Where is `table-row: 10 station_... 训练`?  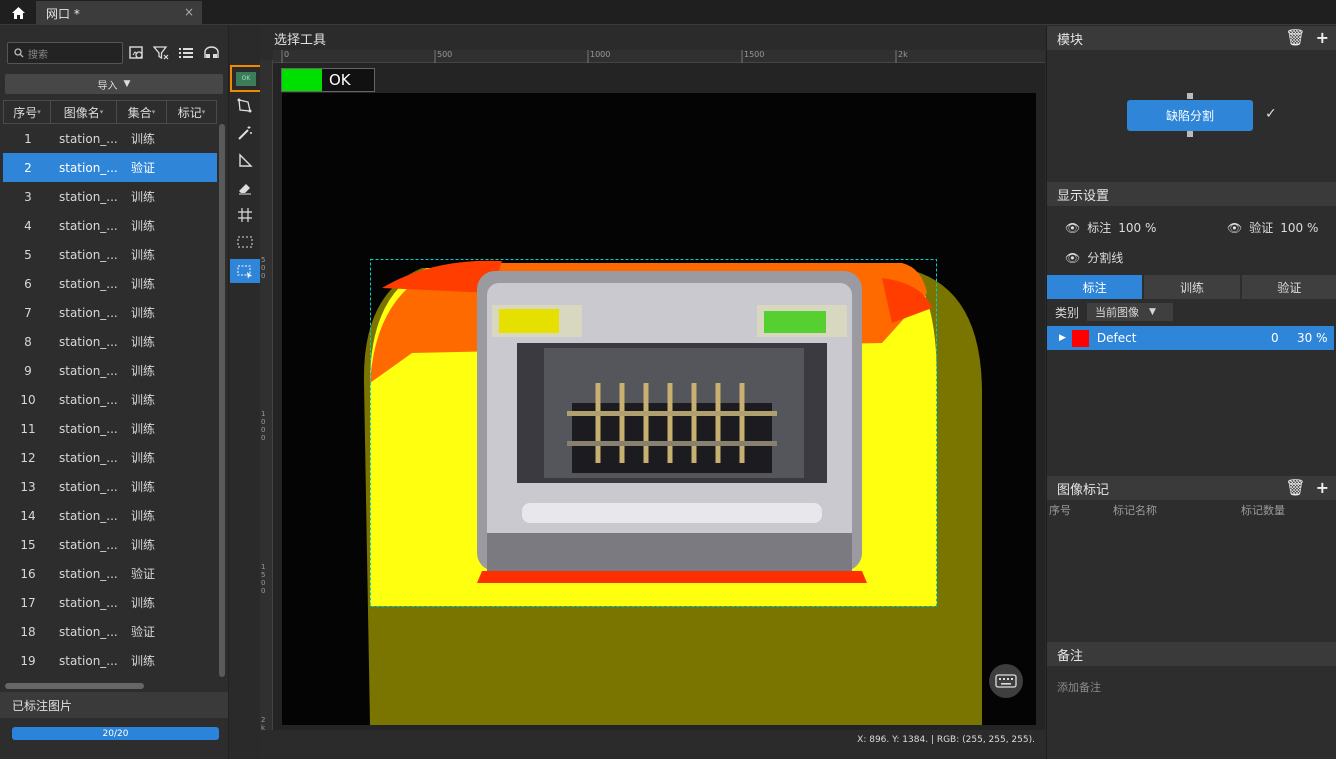 table-row: 10 station_... 训练 is located at coordinates (110, 399).